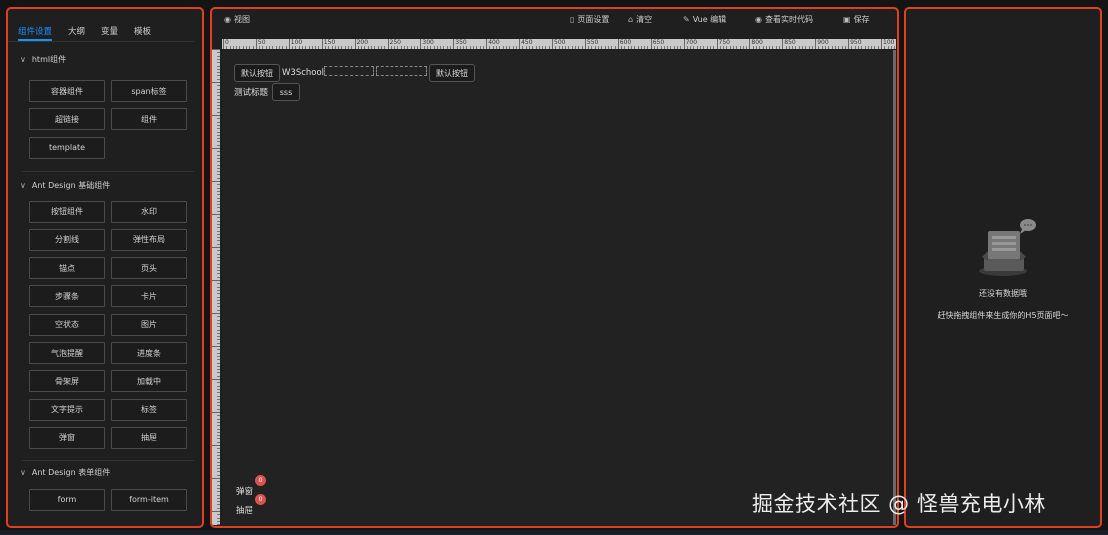 The height and width of the screenshot is (535, 1108). Describe the element at coordinates (67, 91) in the screenshot. I see `component-button: 容器组件` at that location.